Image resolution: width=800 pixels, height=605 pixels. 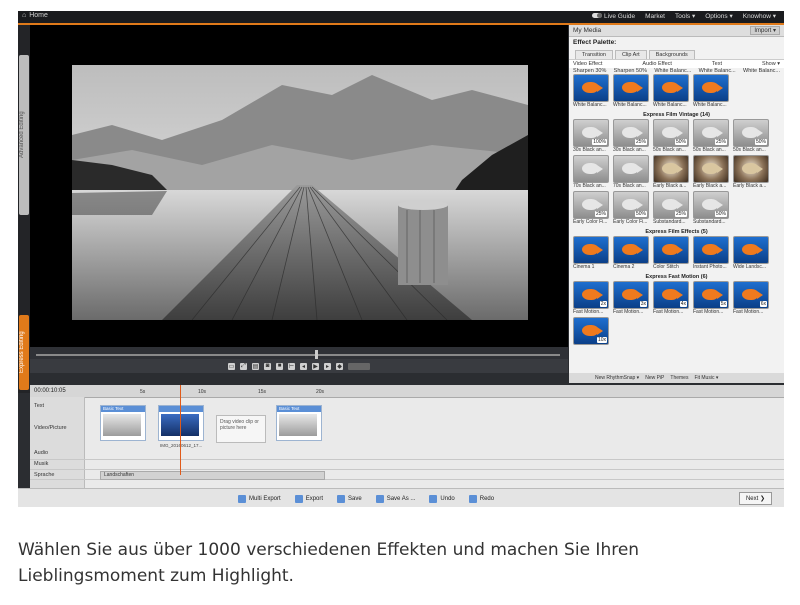 What do you see at coordinates (679, 378) in the screenshot?
I see `themes-button: Themes` at bounding box center [679, 378].